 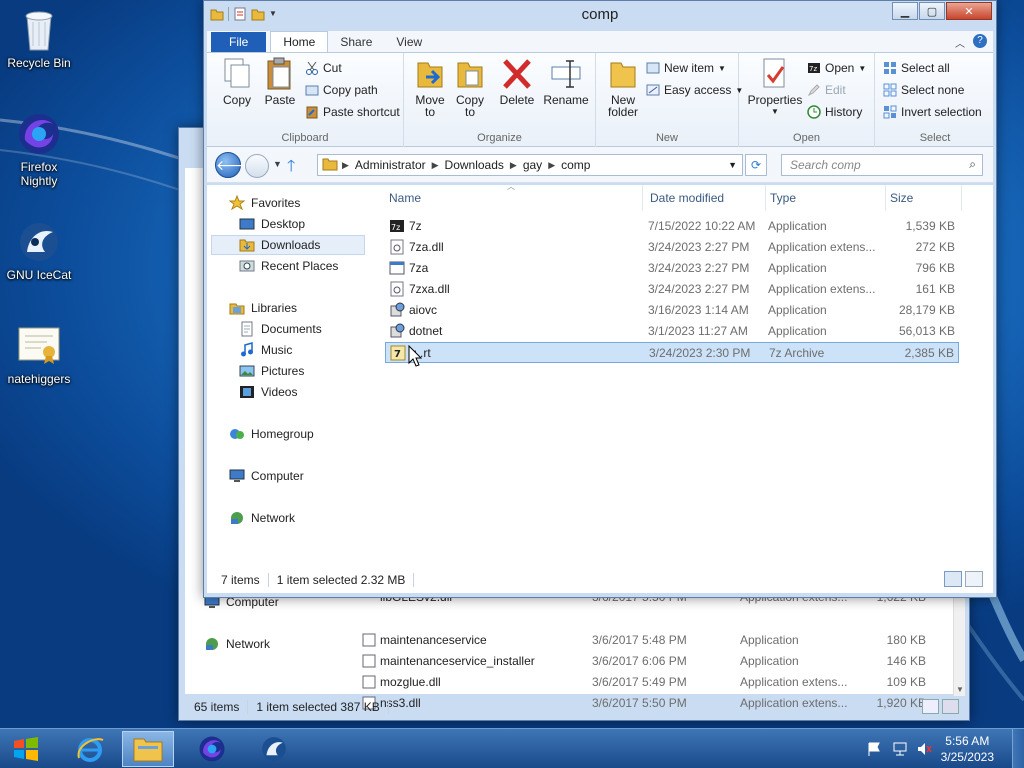 What do you see at coordinates (234, 165) in the screenshot?
I see `back-button: 🡐` at bounding box center [234, 165].